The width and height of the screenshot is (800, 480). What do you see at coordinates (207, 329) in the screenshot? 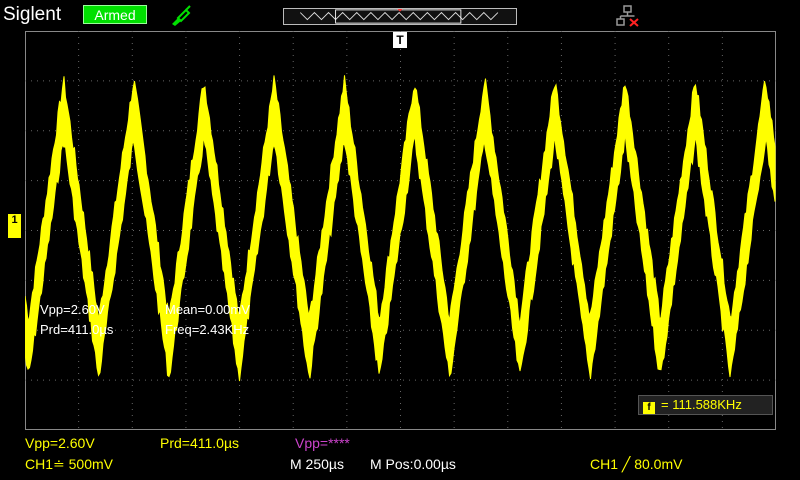
I see `overlay-freq: Freq=2.43KHz` at bounding box center [207, 329].